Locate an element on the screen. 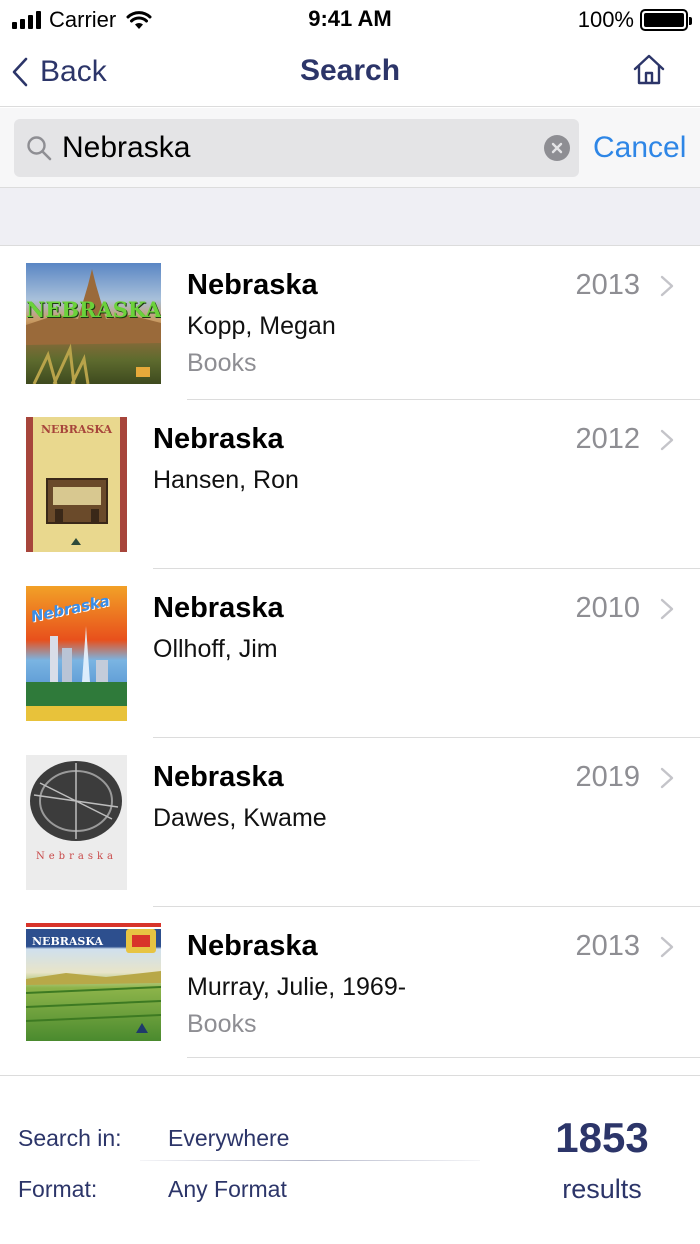  book-cover-3: Nebraska is located at coordinates (76, 653).